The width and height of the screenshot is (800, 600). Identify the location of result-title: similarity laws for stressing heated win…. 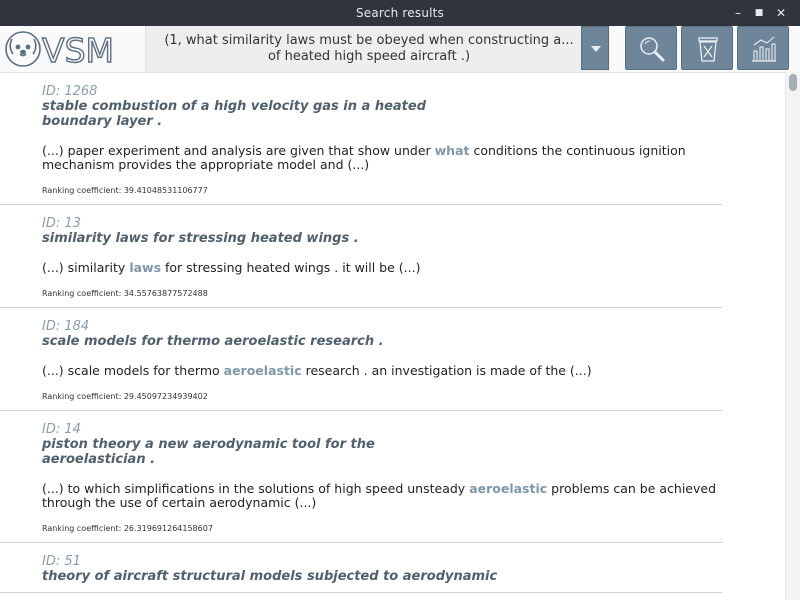
(200, 238).